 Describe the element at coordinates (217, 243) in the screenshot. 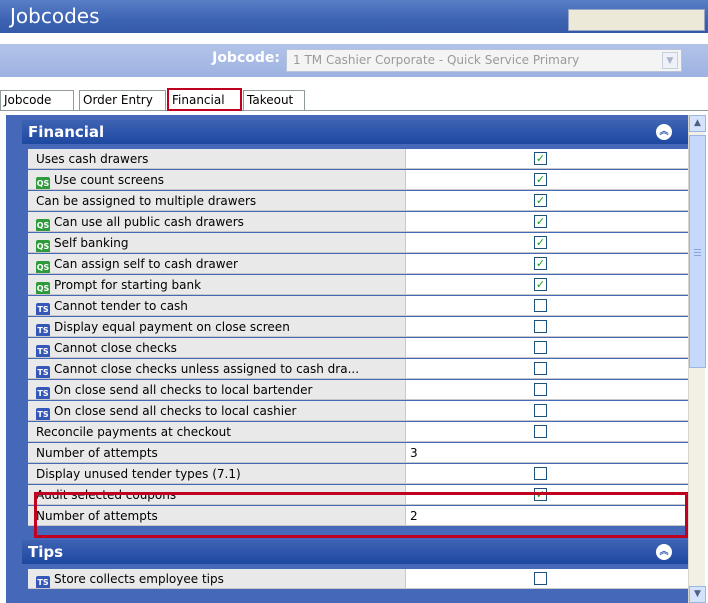

I see `setting-label: QS Self banking` at that location.